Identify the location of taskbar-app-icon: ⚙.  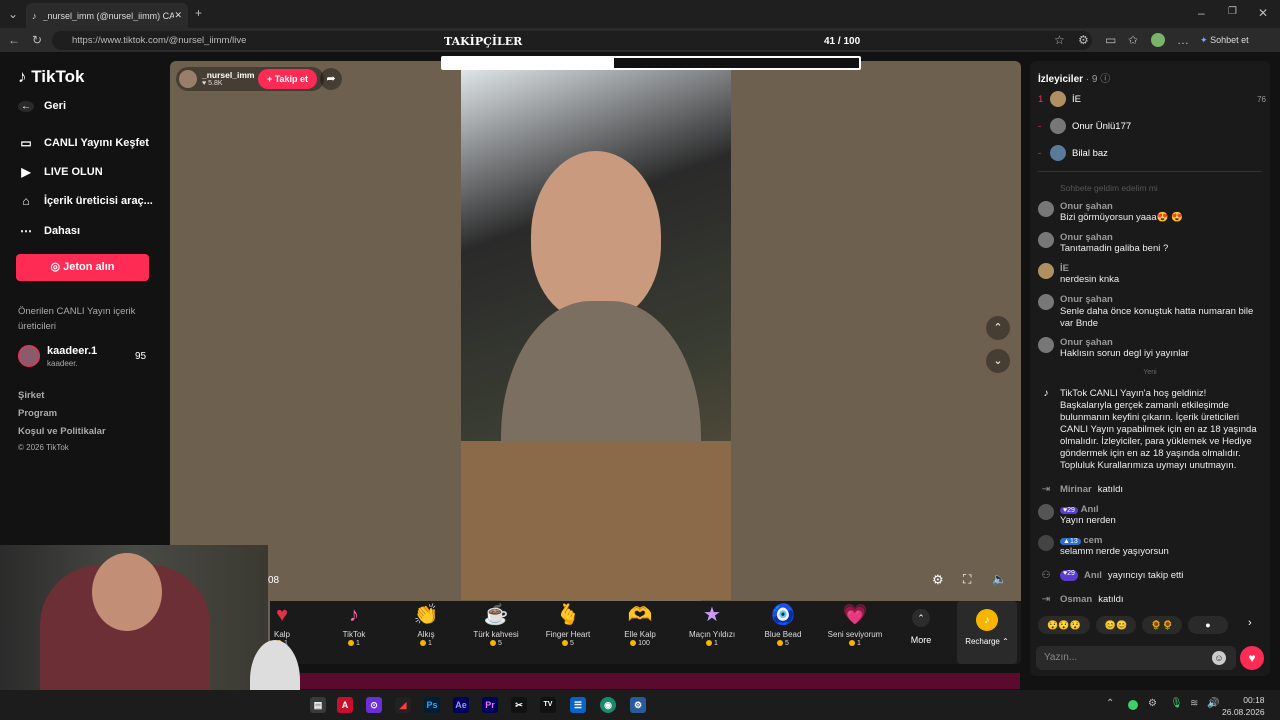
(638, 705).